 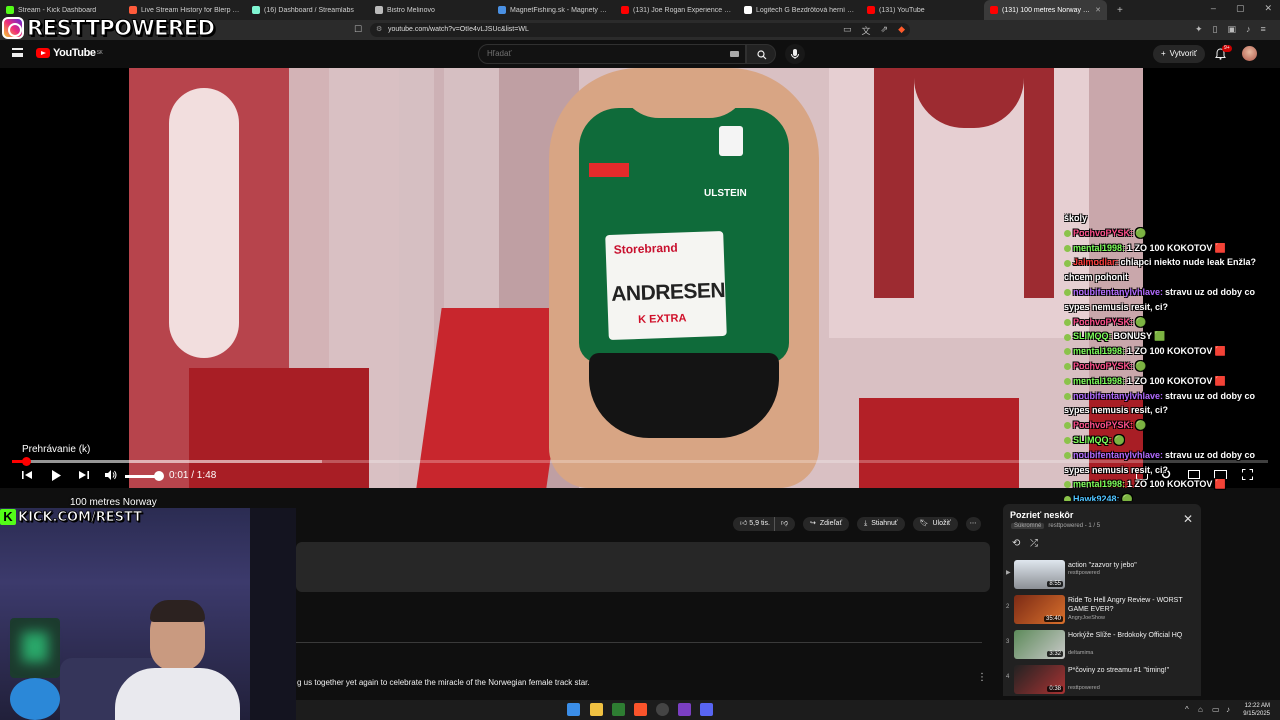 I want to click on previous-icon, so click(x=27, y=475).